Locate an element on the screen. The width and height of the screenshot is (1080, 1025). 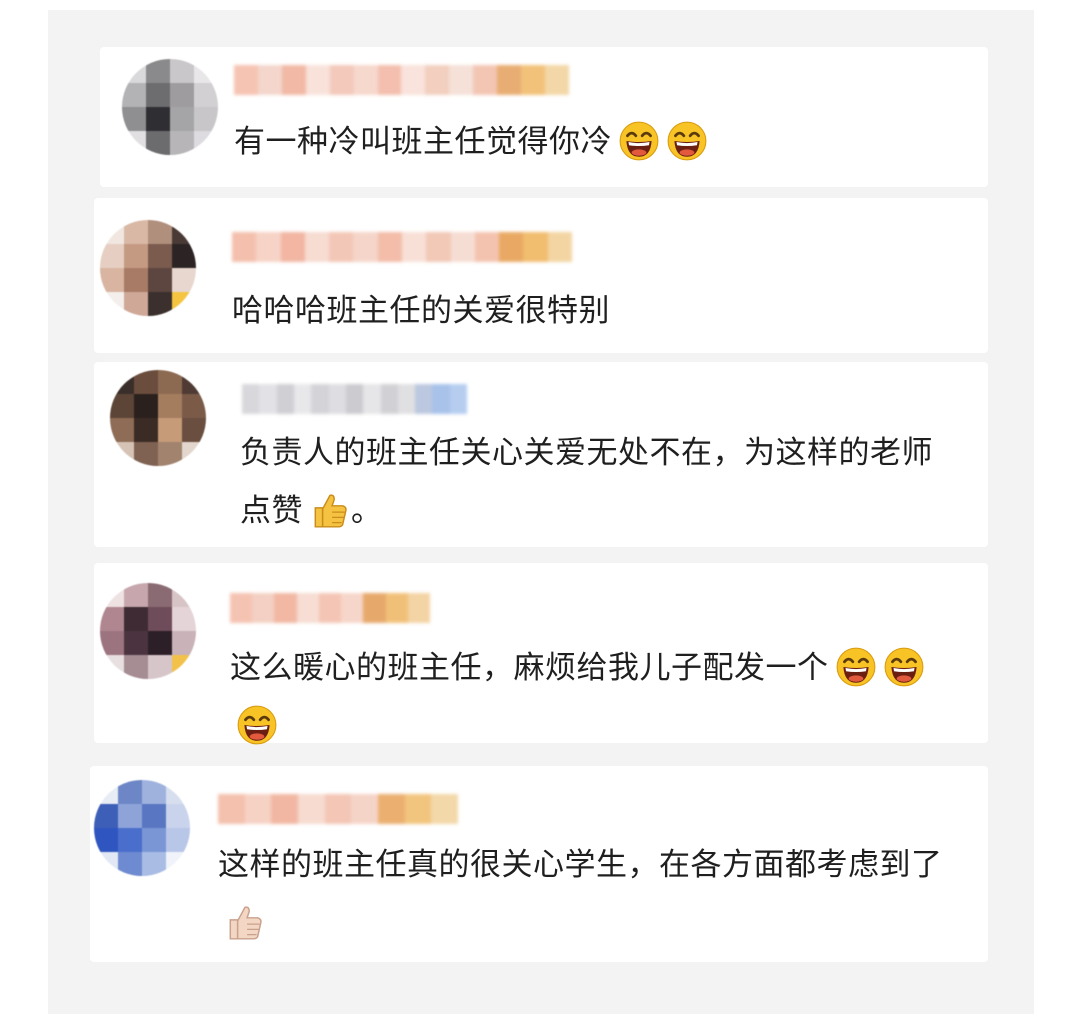
comment-card: 这么暖心的班主任，麻烦给我儿子配发一个 is located at coordinates (541, 653).